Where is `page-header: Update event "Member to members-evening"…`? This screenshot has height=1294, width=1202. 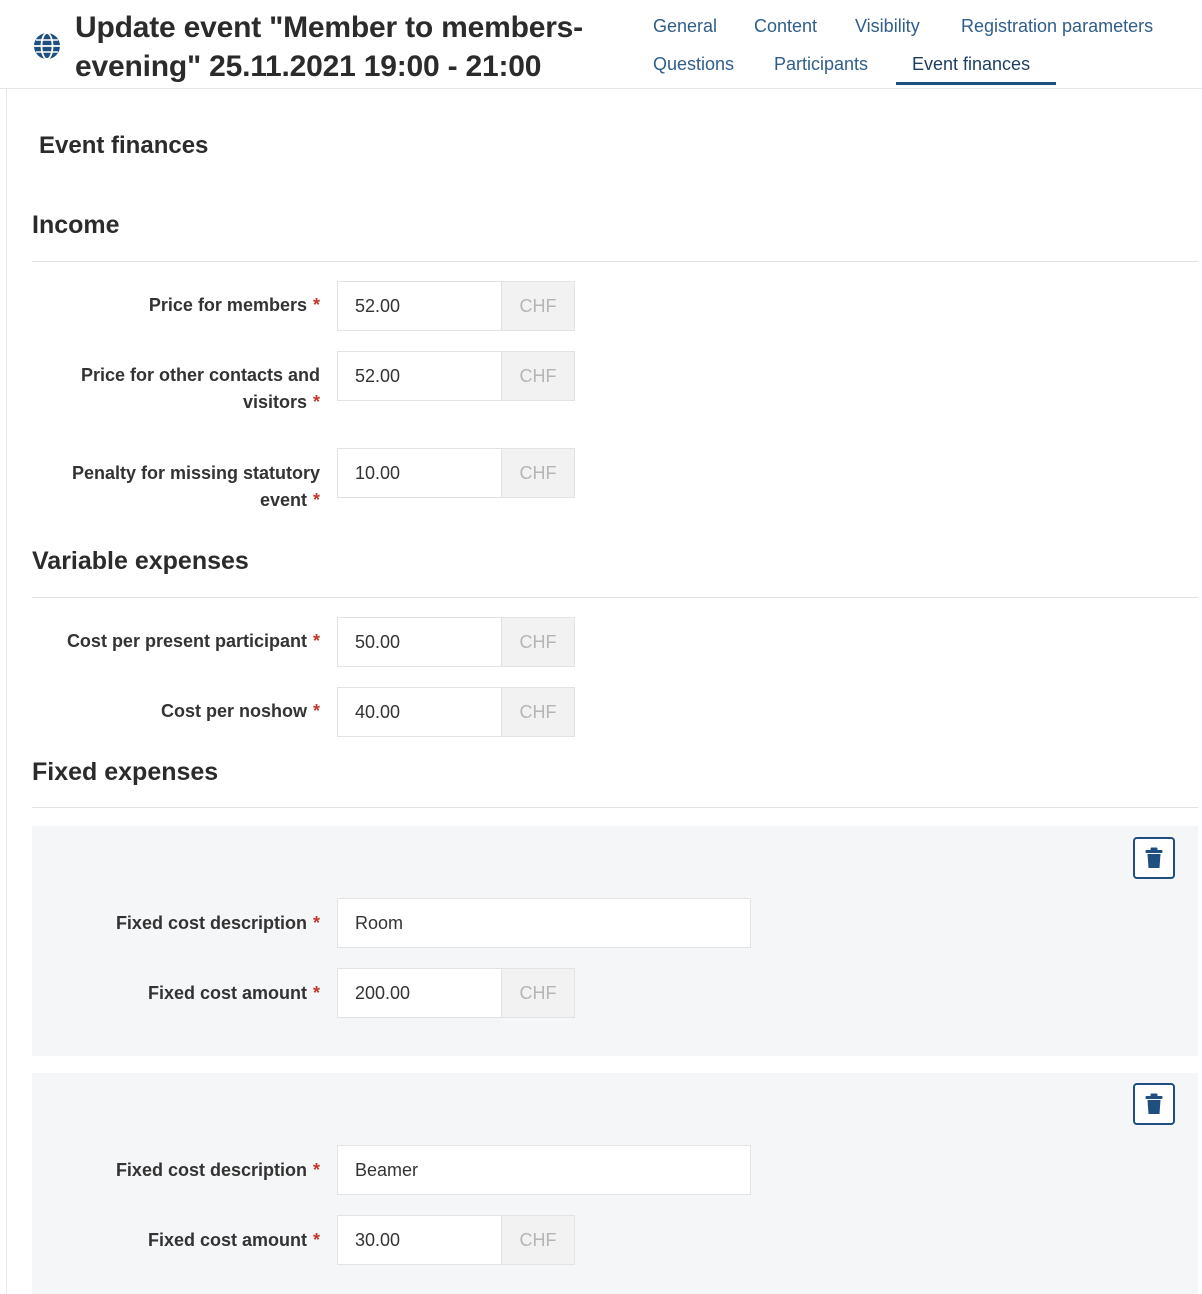 page-header: Update event "Member to members-evening"… is located at coordinates (601, 44).